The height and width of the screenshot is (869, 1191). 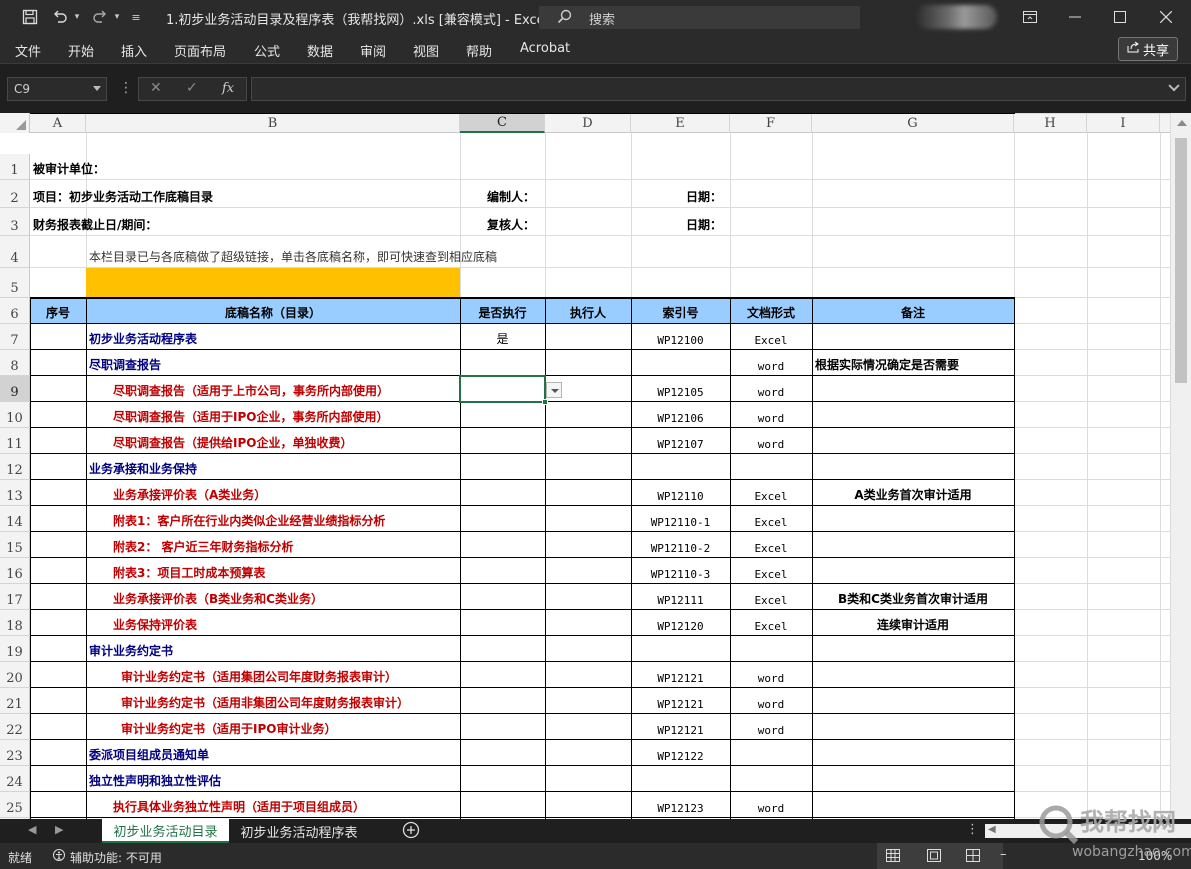 What do you see at coordinates (1123, 123) in the screenshot?
I see `column-header-i: I` at bounding box center [1123, 123].